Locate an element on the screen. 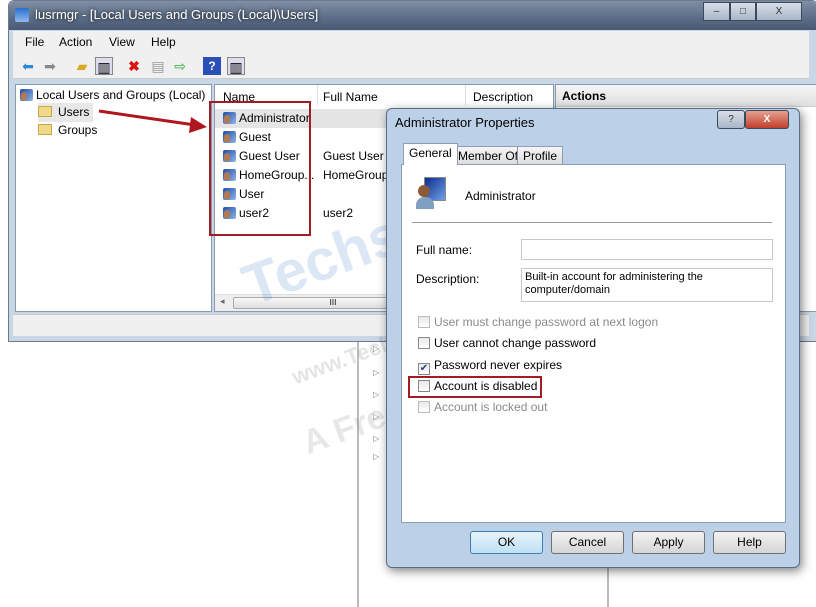 Image resolution: width=816 pixels, height=607 pixels. menu-action: Action is located at coordinates (75, 42).